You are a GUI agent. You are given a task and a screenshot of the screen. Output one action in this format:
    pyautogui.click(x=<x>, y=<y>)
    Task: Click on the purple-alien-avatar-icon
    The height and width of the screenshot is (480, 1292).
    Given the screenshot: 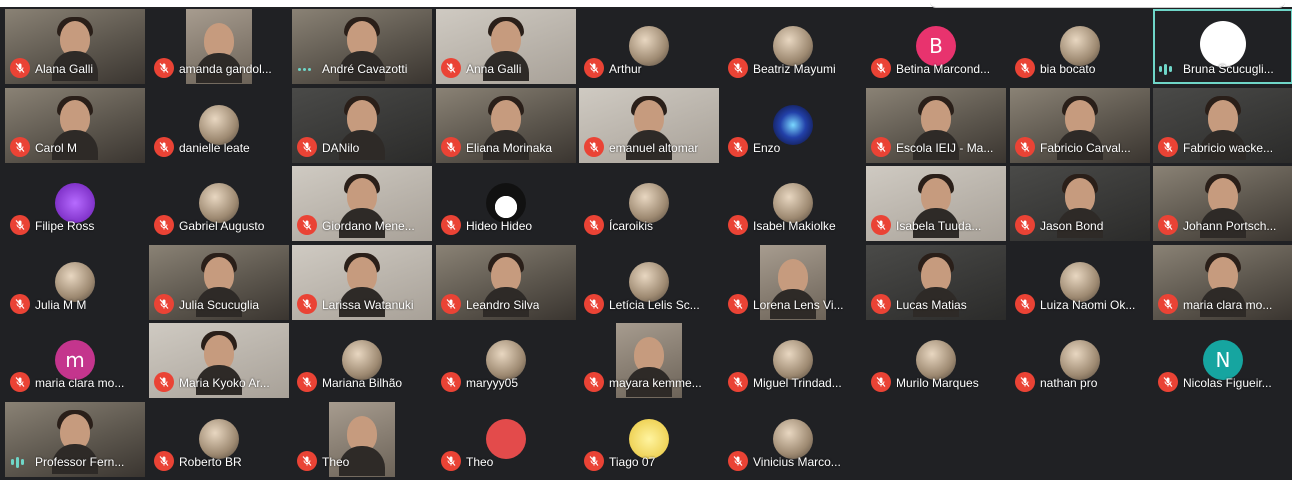 What is the action you would take?
    pyautogui.click(x=75, y=203)
    